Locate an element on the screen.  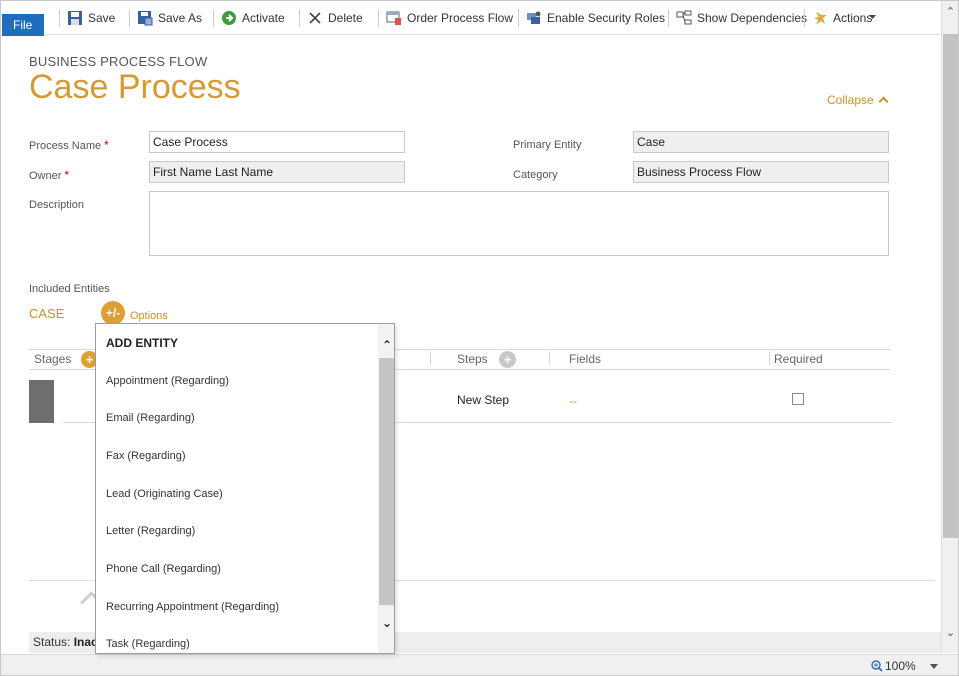
scrollbar-thumb is located at coordinates (950, 286).